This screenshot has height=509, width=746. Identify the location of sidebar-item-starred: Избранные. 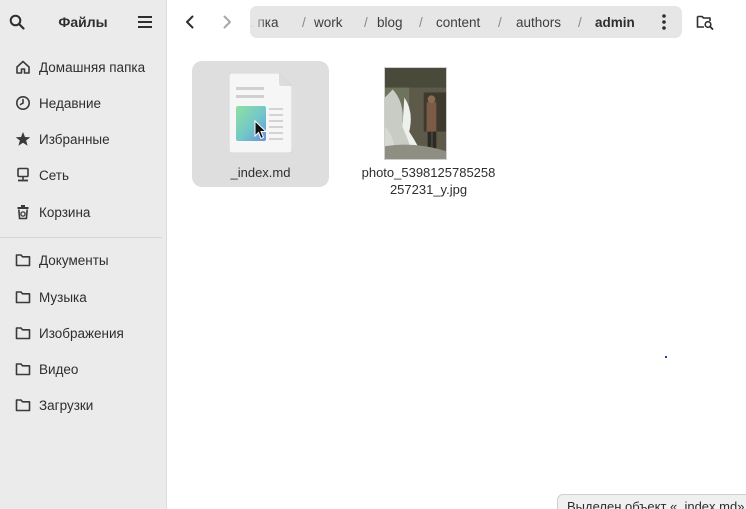
(84, 139).